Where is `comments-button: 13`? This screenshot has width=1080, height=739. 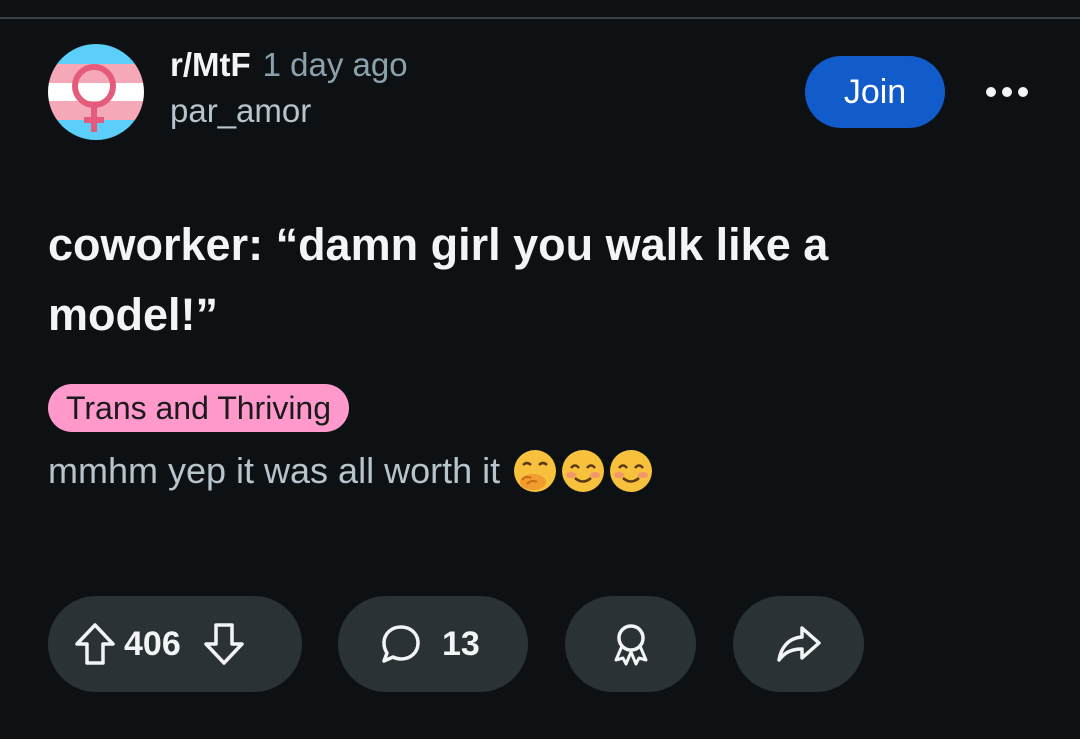
comments-button: 13 is located at coordinates (433, 644).